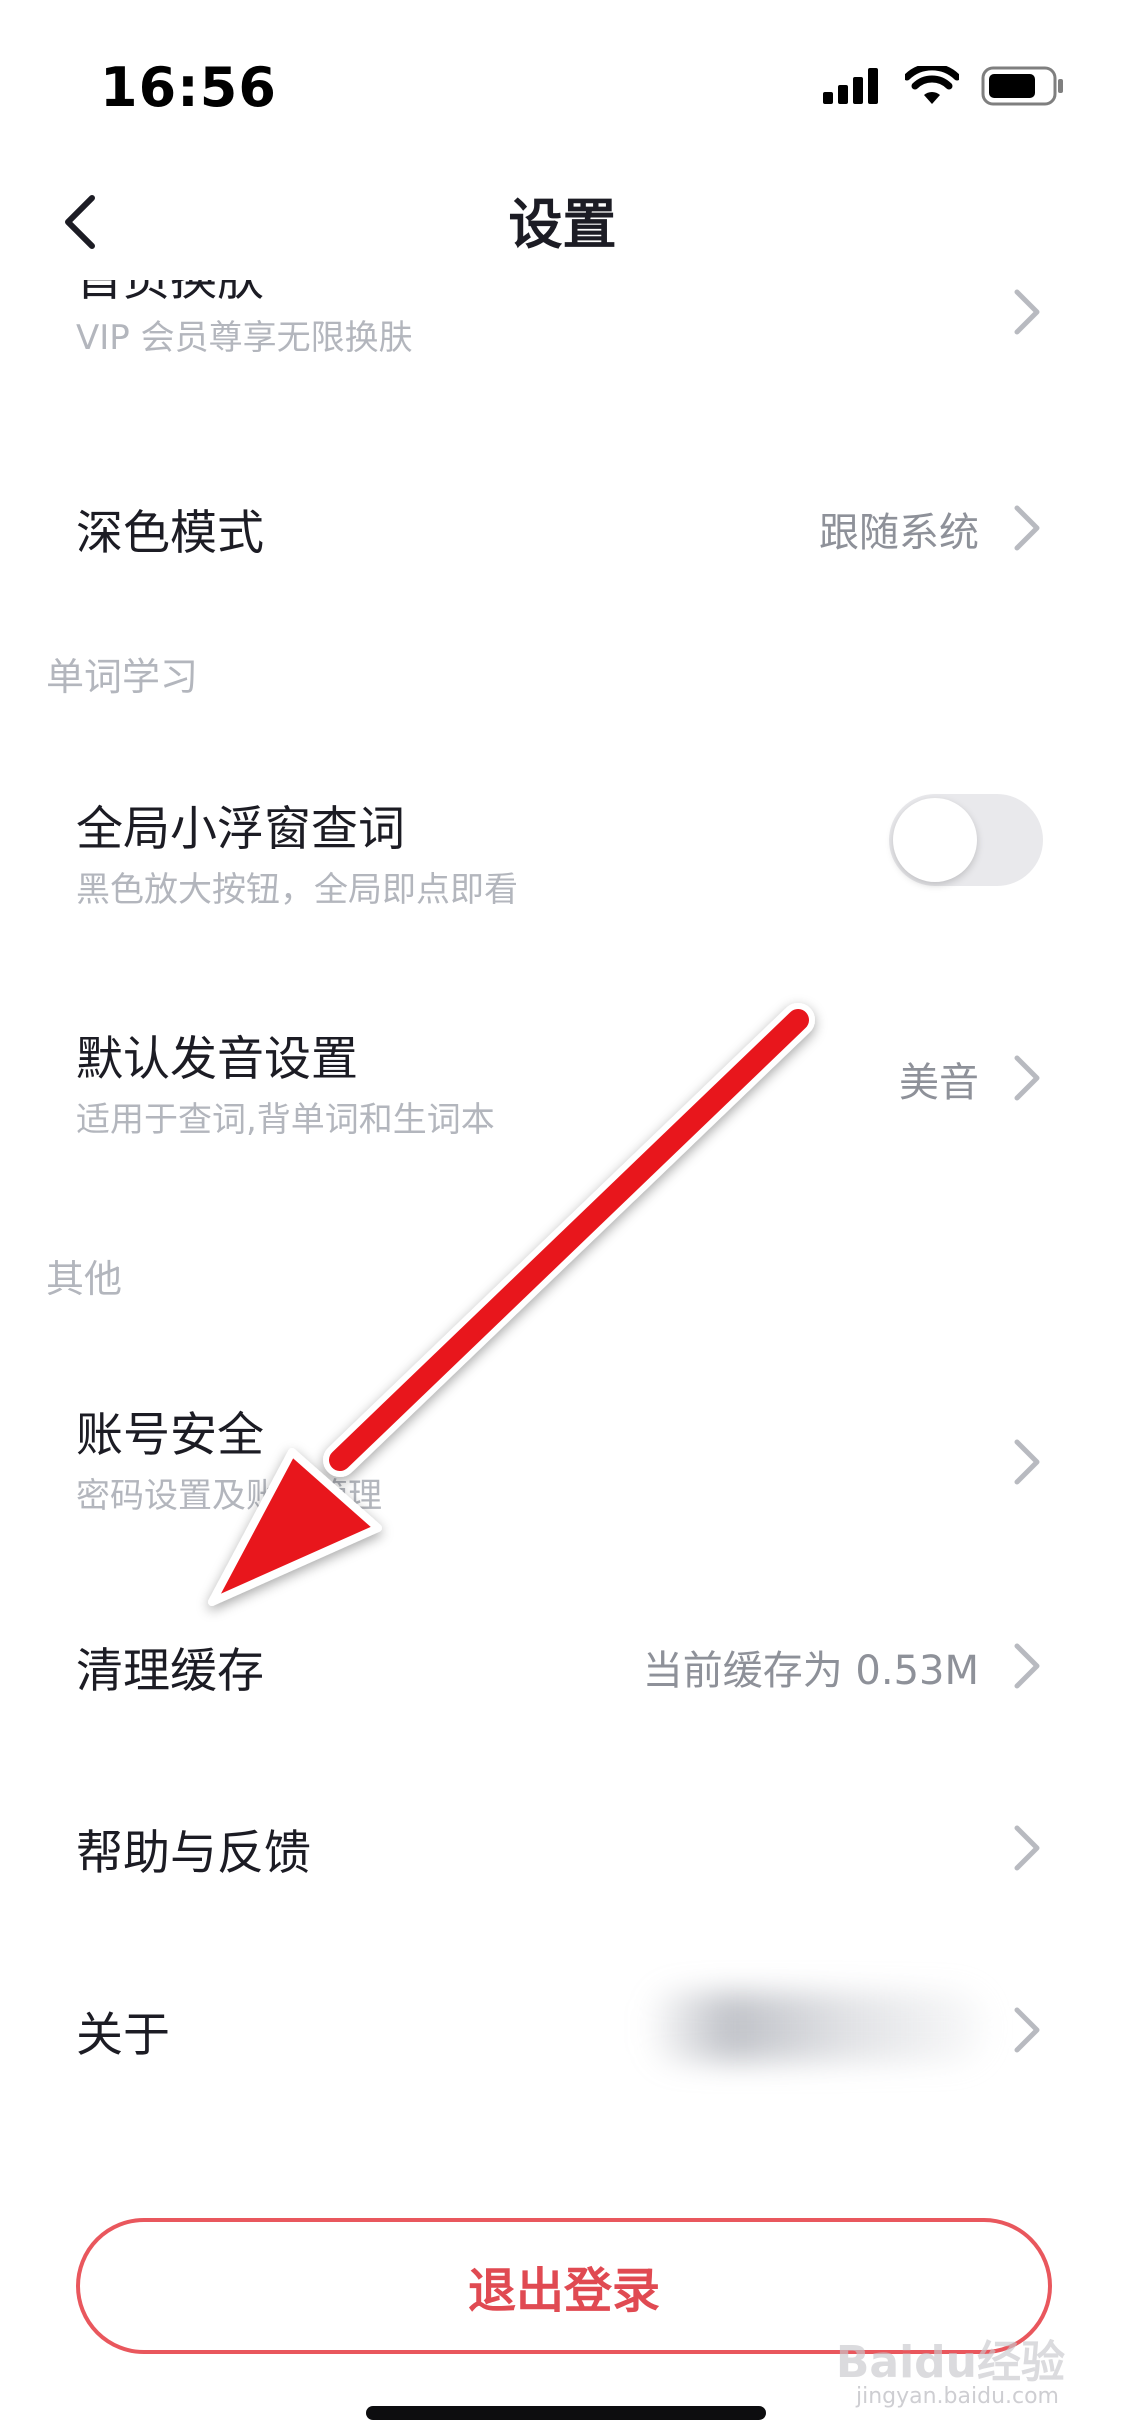 This screenshot has height=2436, width=1125. What do you see at coordinates (850, 86) in the screenshot?
I see `signal-icon` at bounding box center [850, 86].